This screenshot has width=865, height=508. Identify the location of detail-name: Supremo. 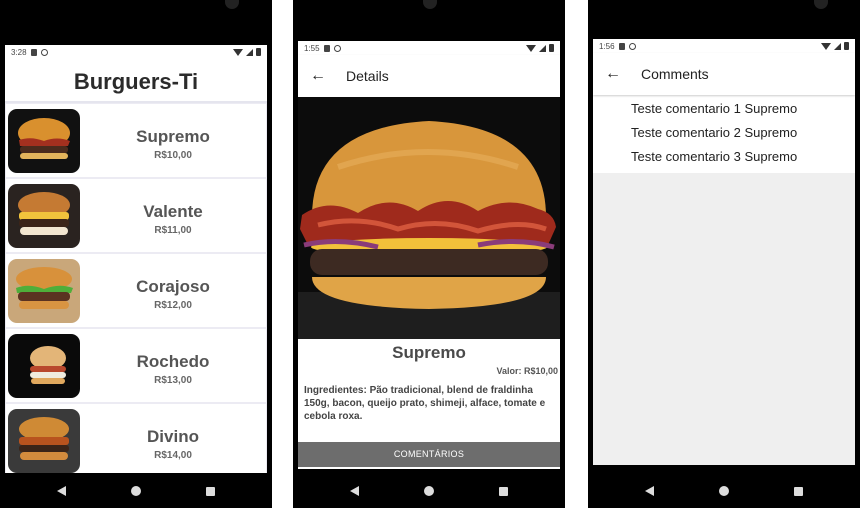
(429, 352).